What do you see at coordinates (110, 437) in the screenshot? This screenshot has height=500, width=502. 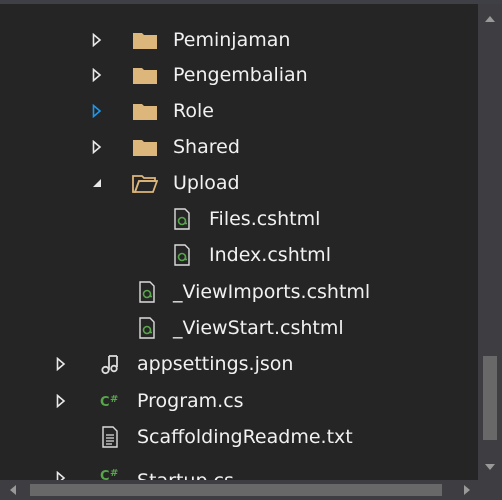 I see `text-file-icon` at bounding box center [110, 437].